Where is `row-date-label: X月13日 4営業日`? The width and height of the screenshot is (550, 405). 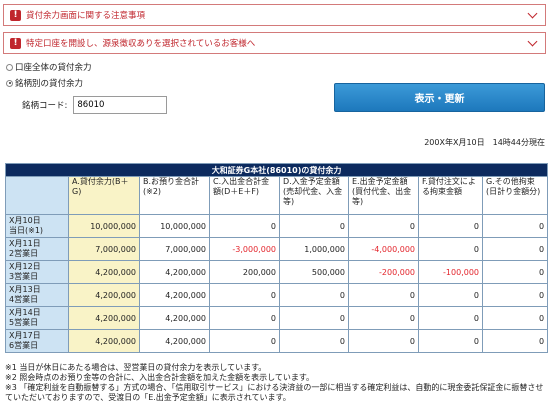
row-date-label: X月13日 4営業日 is located at coordinates (37, 295).